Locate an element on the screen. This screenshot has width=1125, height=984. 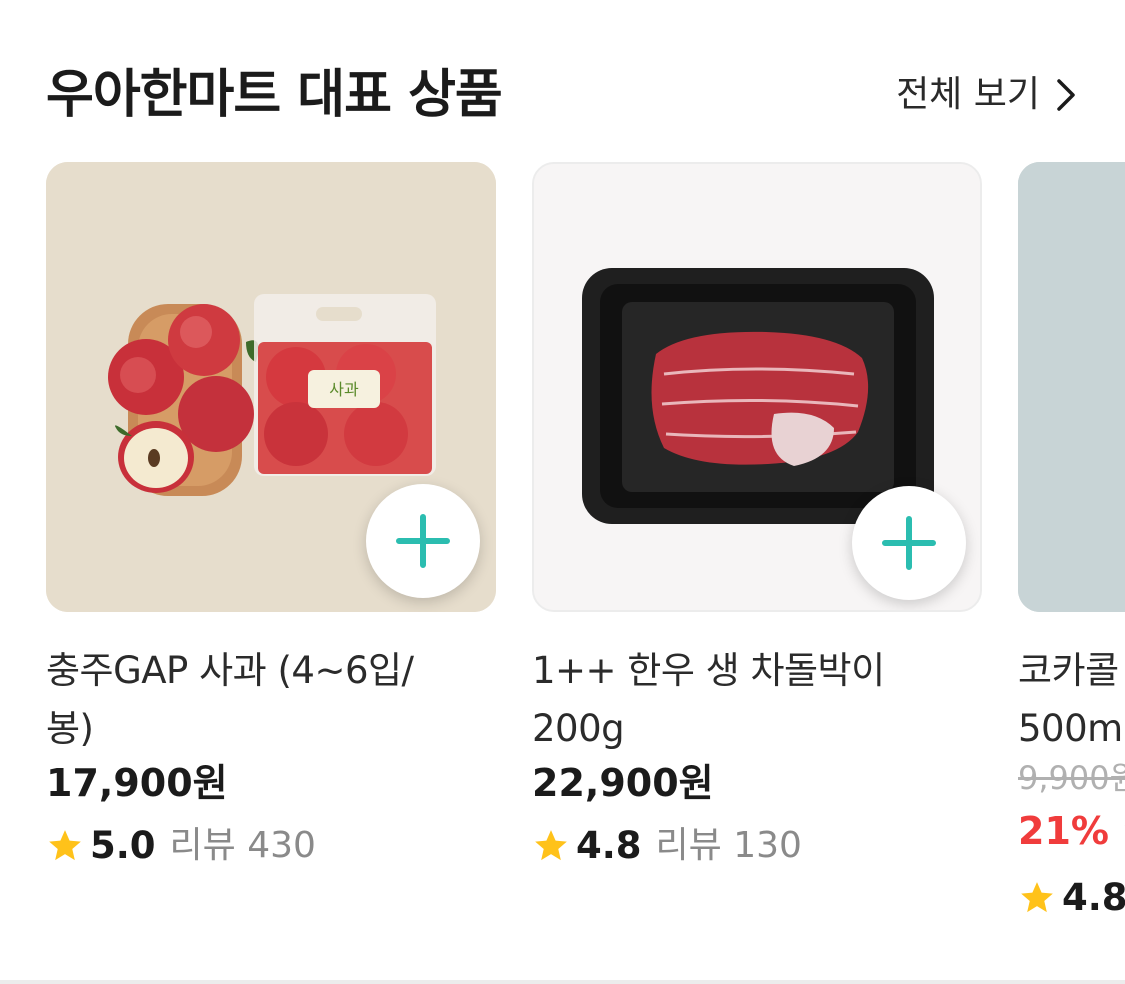
product-card: 코카콜 500m 9,900원 21%9 4.8 is located at coordinates (1071, 562).